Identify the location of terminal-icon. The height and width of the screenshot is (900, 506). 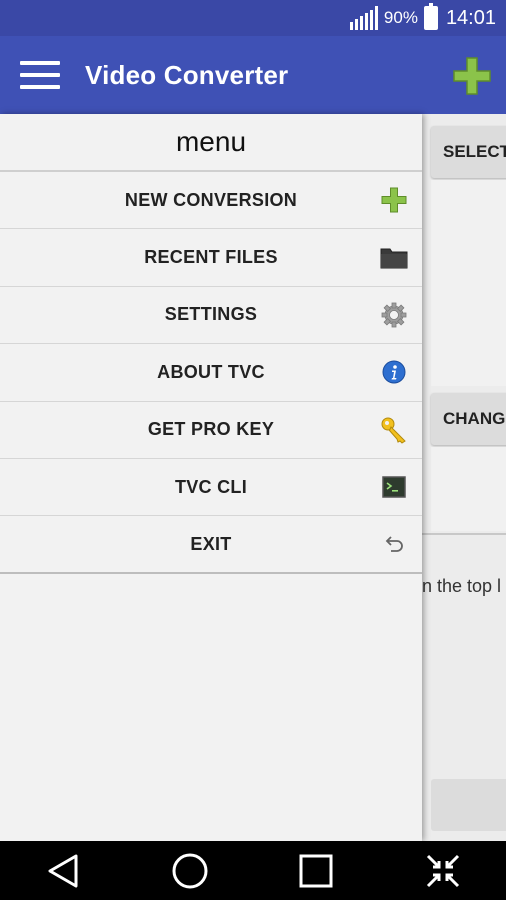
(394, 487).